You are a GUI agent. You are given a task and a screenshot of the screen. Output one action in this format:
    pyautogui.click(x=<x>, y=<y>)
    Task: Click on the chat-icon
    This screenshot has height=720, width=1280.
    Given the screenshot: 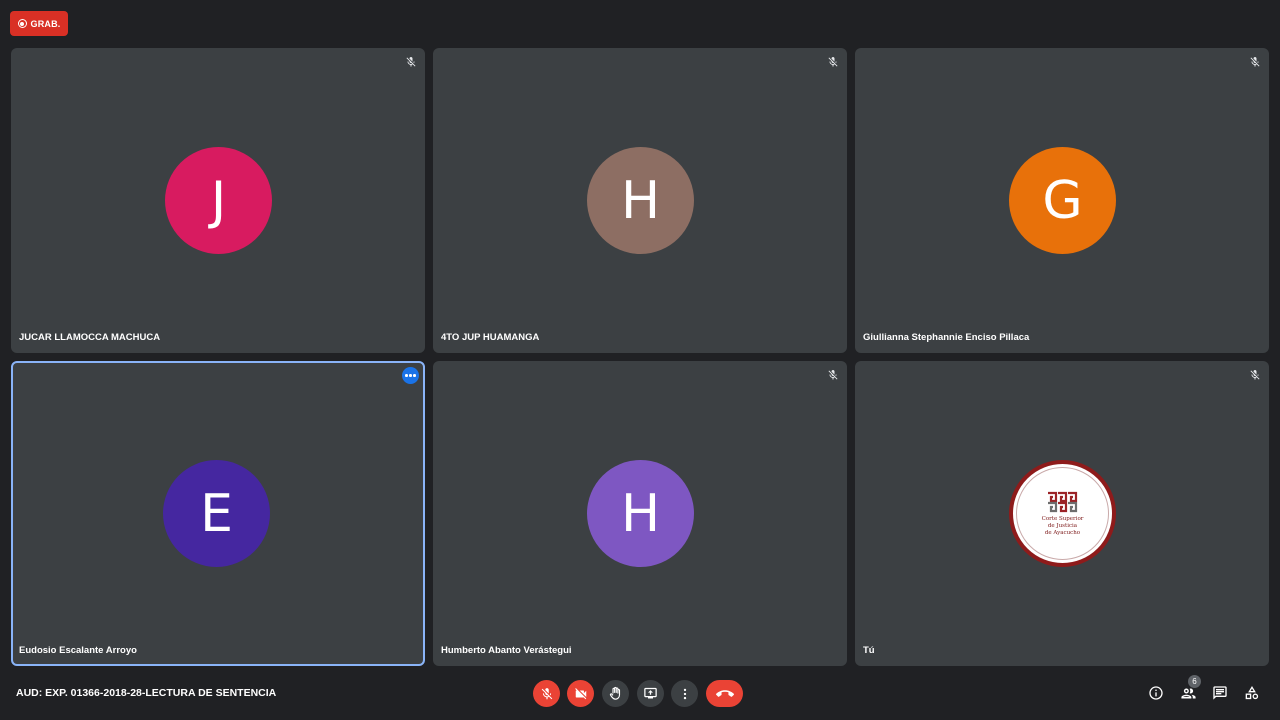 What is the action you would take?
    pyautogui.click(x=1220, y=693)
    